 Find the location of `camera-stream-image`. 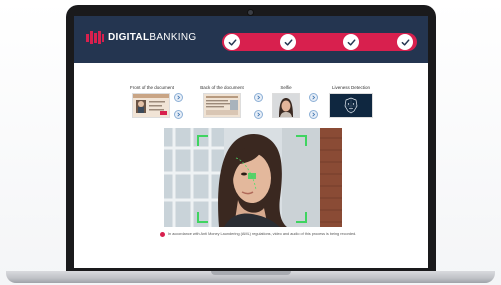

camera-stream-image is located at coordinates (253, 177).